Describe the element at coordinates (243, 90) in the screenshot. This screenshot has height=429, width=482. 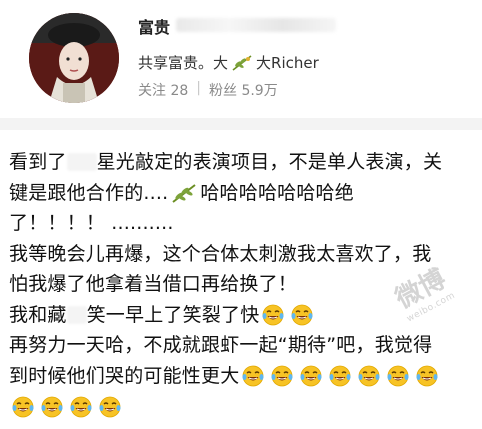
I see `fans-stat: 粉丝 5.9万` at that location.